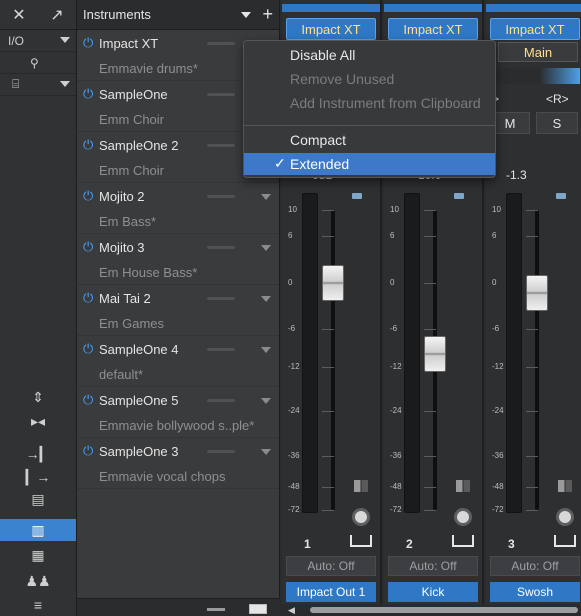 Image resolution: width=581 pixels, height=616 pixels. Describe the element at coordinates (16, 40) in the screenshot. I see `io-label: I/O` at that location.